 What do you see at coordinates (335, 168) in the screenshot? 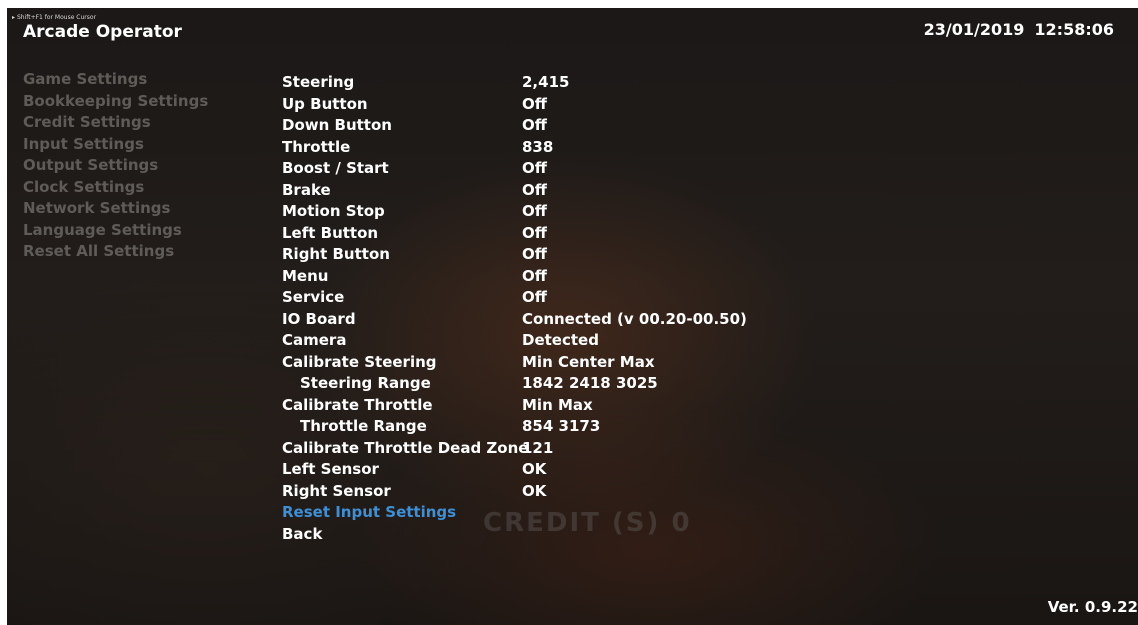
I see `row-label: Boost / Start` at bounding box center [335, 168].